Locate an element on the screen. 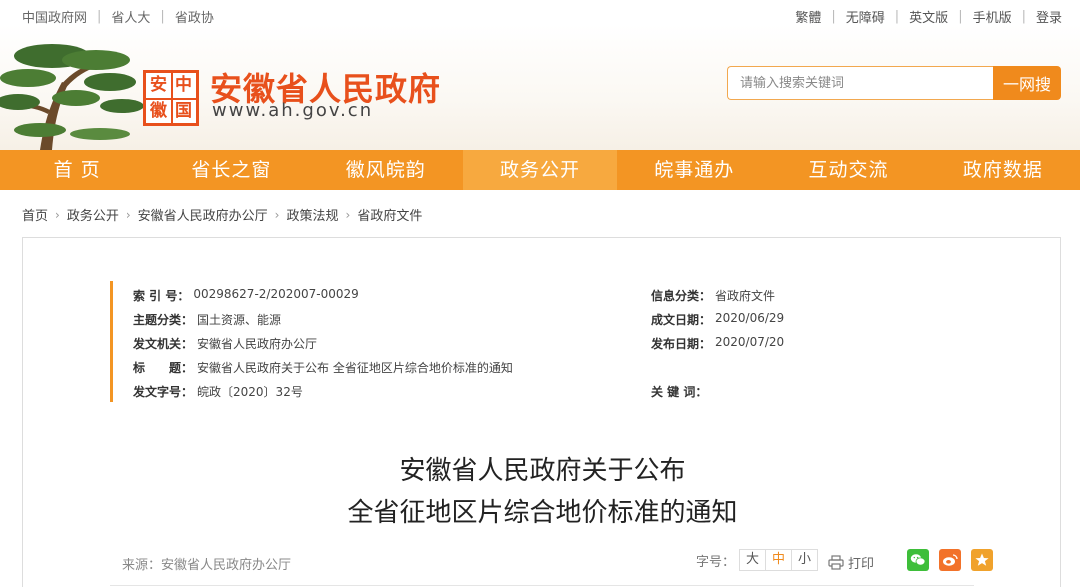 Image resolution: width=1080 pixels, height=587 pixels. nav-item-gov-data: 政府数据 is located at coordinates (1003, 170).